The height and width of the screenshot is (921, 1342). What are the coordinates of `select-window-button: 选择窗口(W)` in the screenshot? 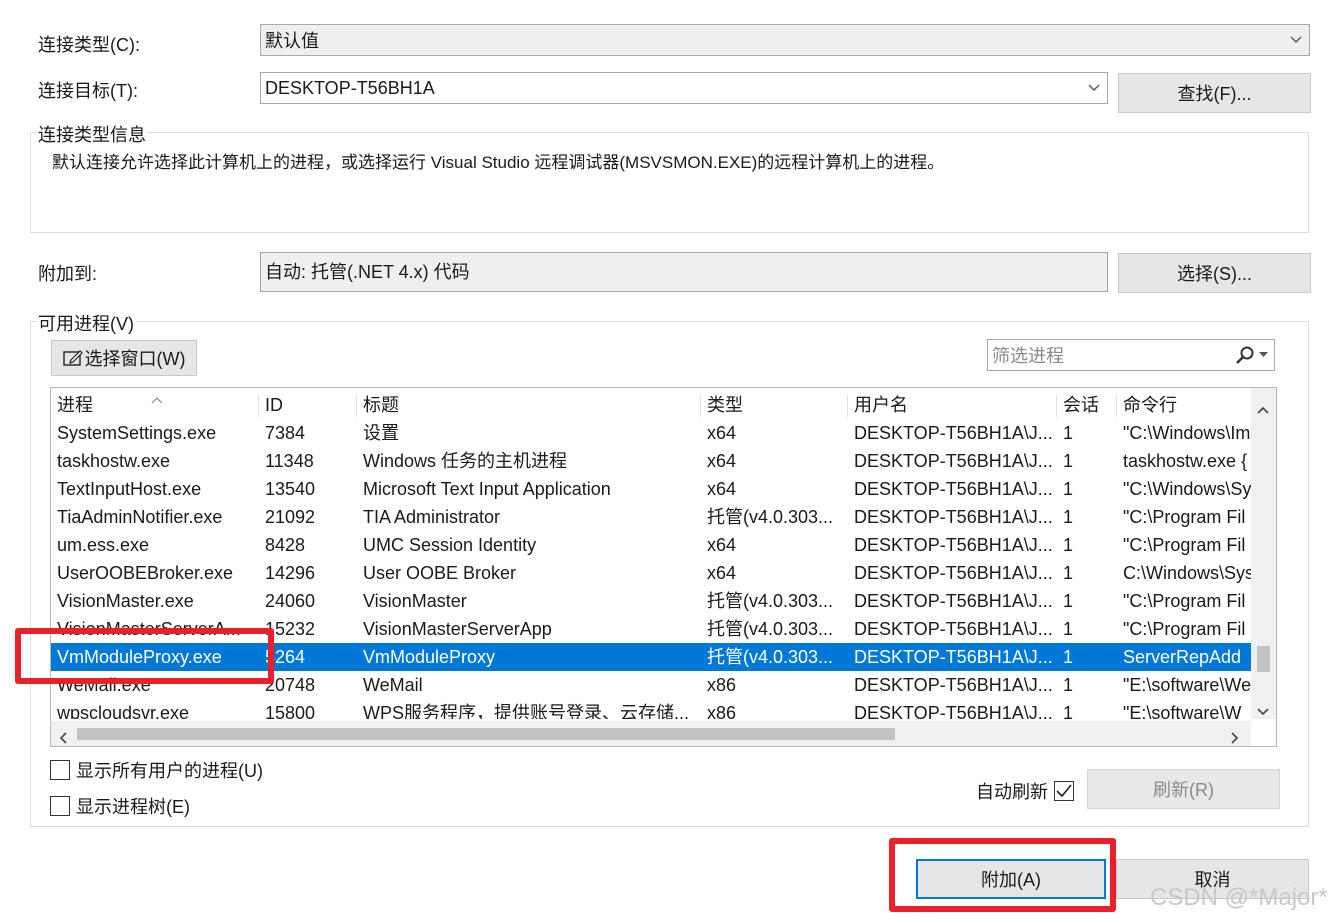 It's located at (124, 358).